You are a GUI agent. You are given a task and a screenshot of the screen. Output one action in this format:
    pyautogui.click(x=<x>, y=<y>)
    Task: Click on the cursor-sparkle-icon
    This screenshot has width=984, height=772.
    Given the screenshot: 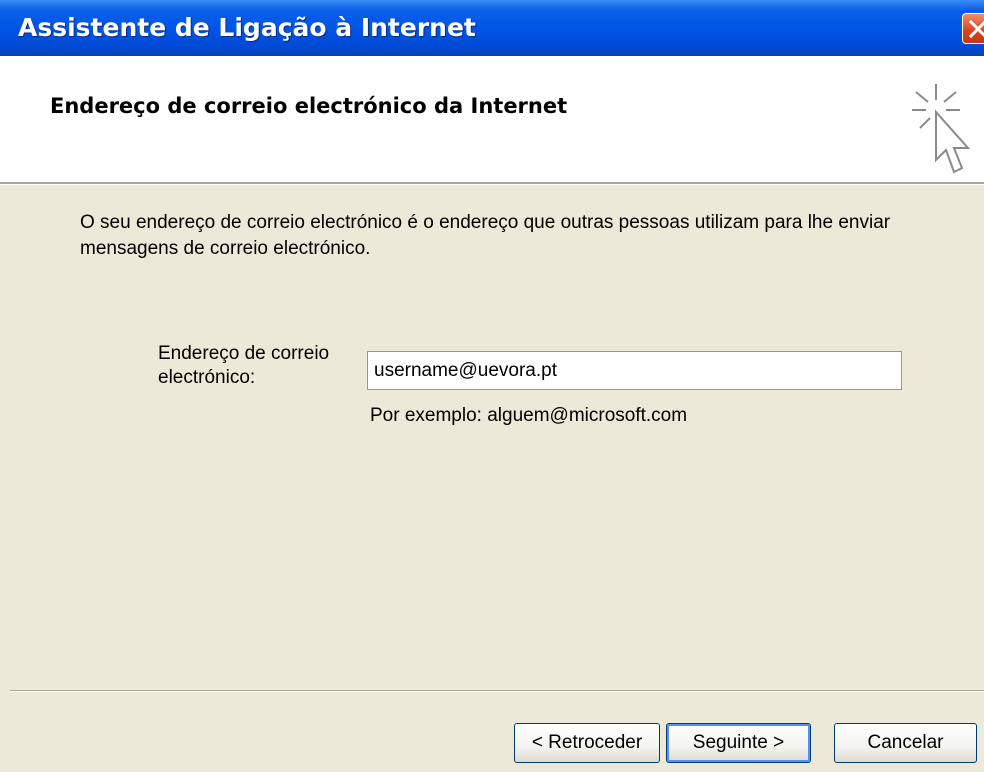 What is the action you would take?
    pyautogui.click(x=941, y=129)
    